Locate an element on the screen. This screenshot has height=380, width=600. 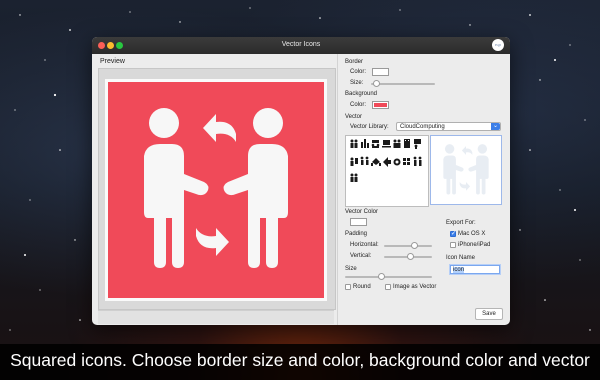
border-heading: Border is located at coordinates (354, 62).